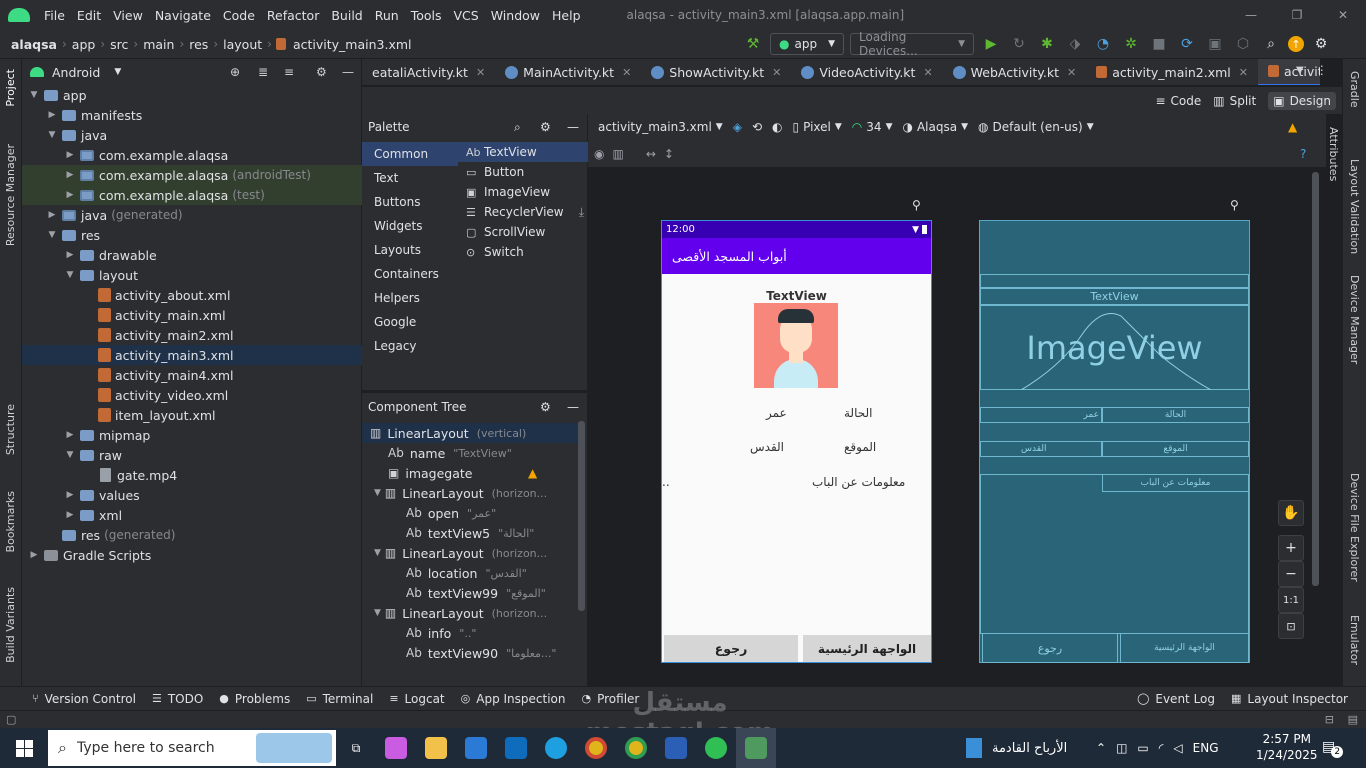 The image size is (1366, 768). I want to click on night-mode-icon: ◐, so click(777, 127).